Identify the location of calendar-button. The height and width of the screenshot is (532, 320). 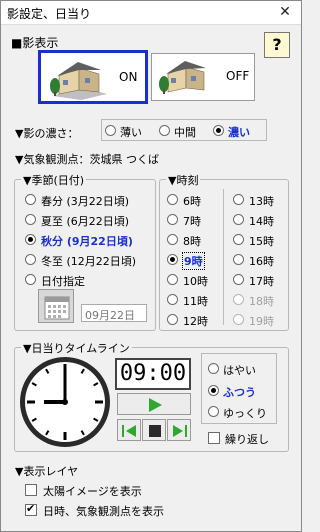
(56, 306).